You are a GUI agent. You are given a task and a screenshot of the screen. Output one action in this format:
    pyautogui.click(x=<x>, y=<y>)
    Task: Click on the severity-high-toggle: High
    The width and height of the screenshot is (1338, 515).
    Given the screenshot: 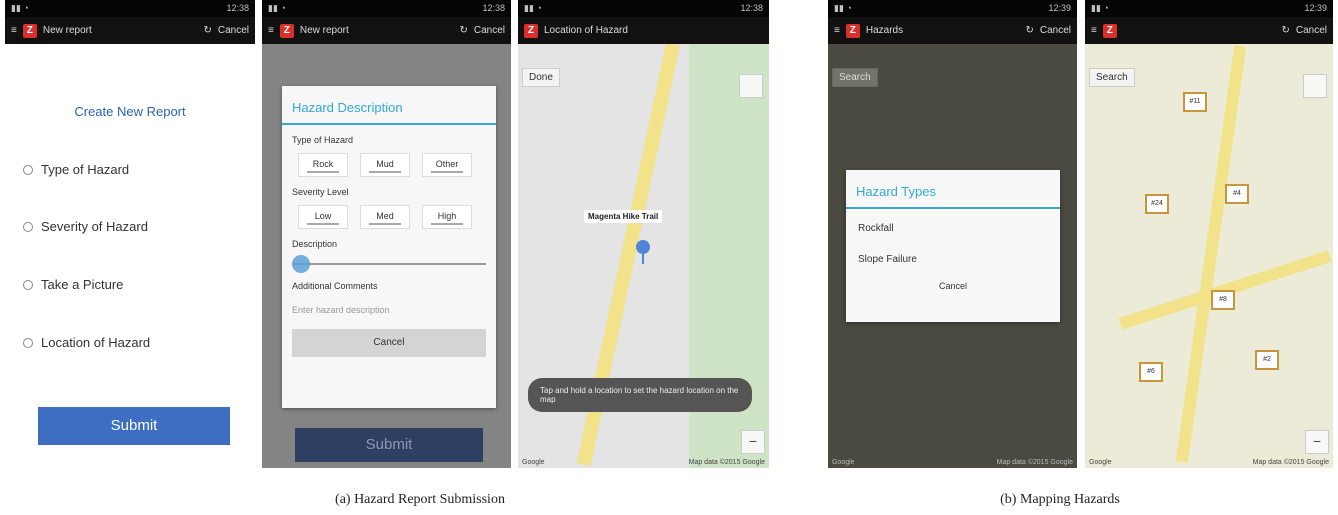 What is the action you would take?
    pyautogui.click(x=447, y=217)
    